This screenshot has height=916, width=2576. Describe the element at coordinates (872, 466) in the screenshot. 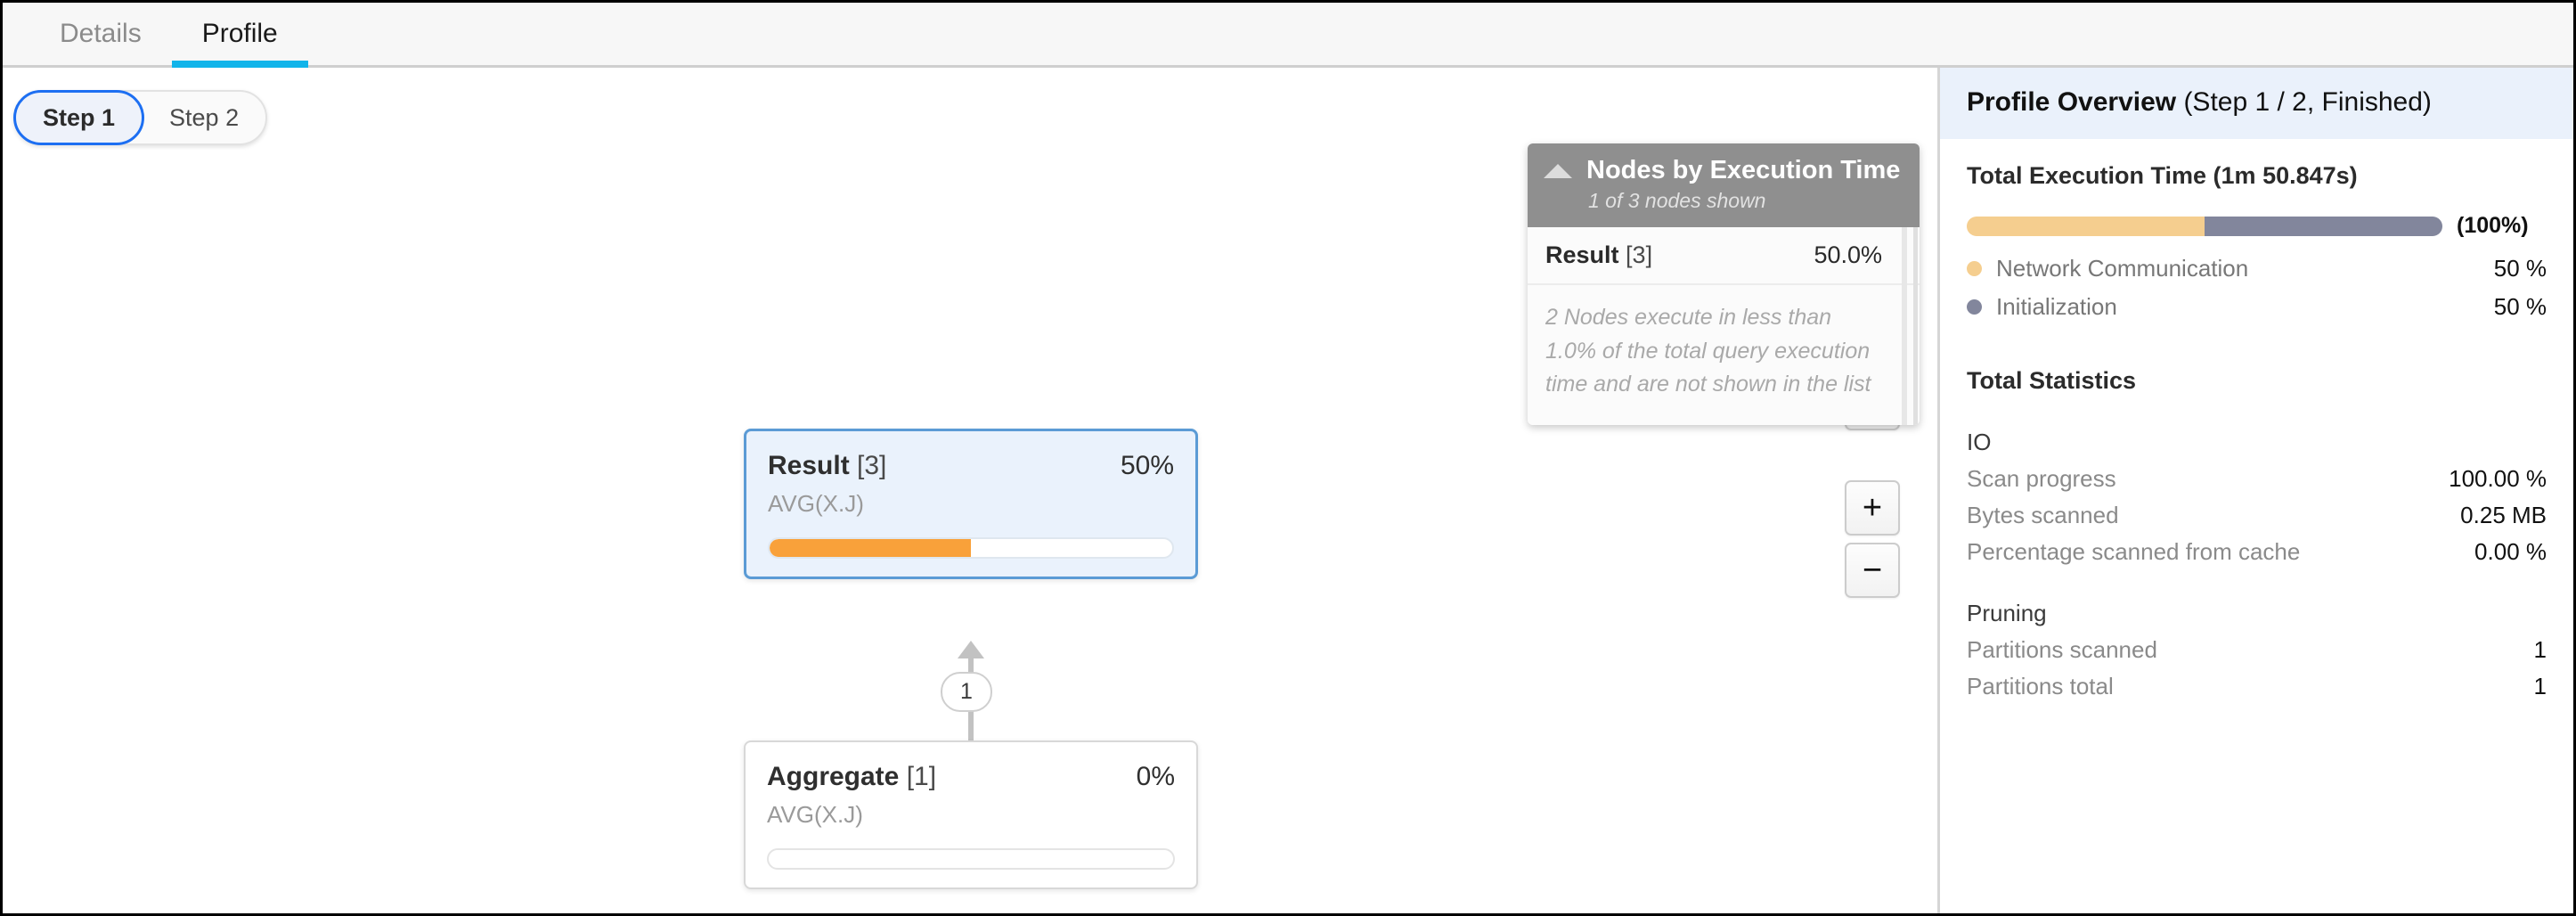

I see `plan-node-result-index: [3]` at that location.